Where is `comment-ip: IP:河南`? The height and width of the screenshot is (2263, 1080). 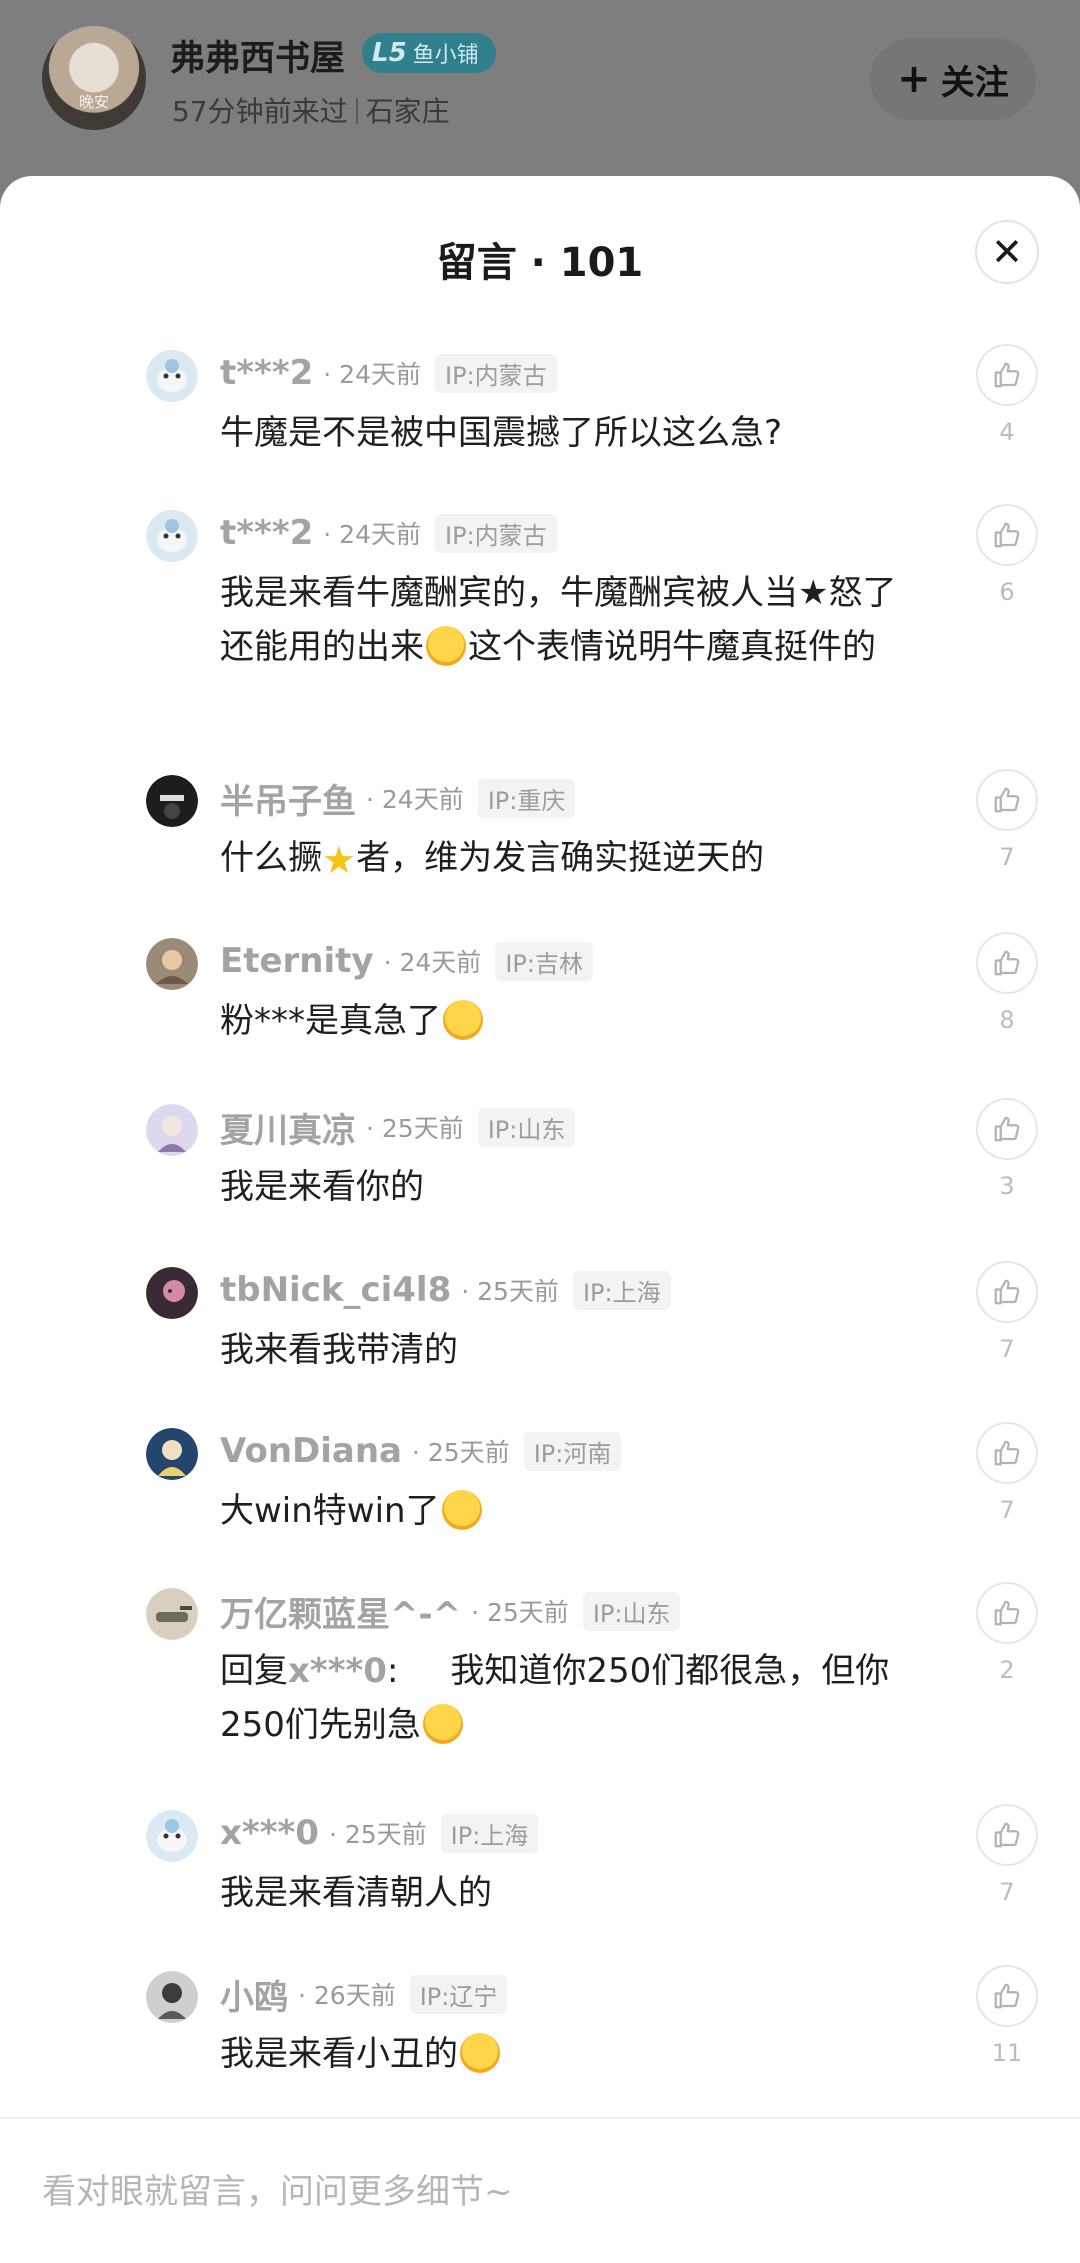 comment-ip: IP:河南 is located at coordinates (572, 1451).